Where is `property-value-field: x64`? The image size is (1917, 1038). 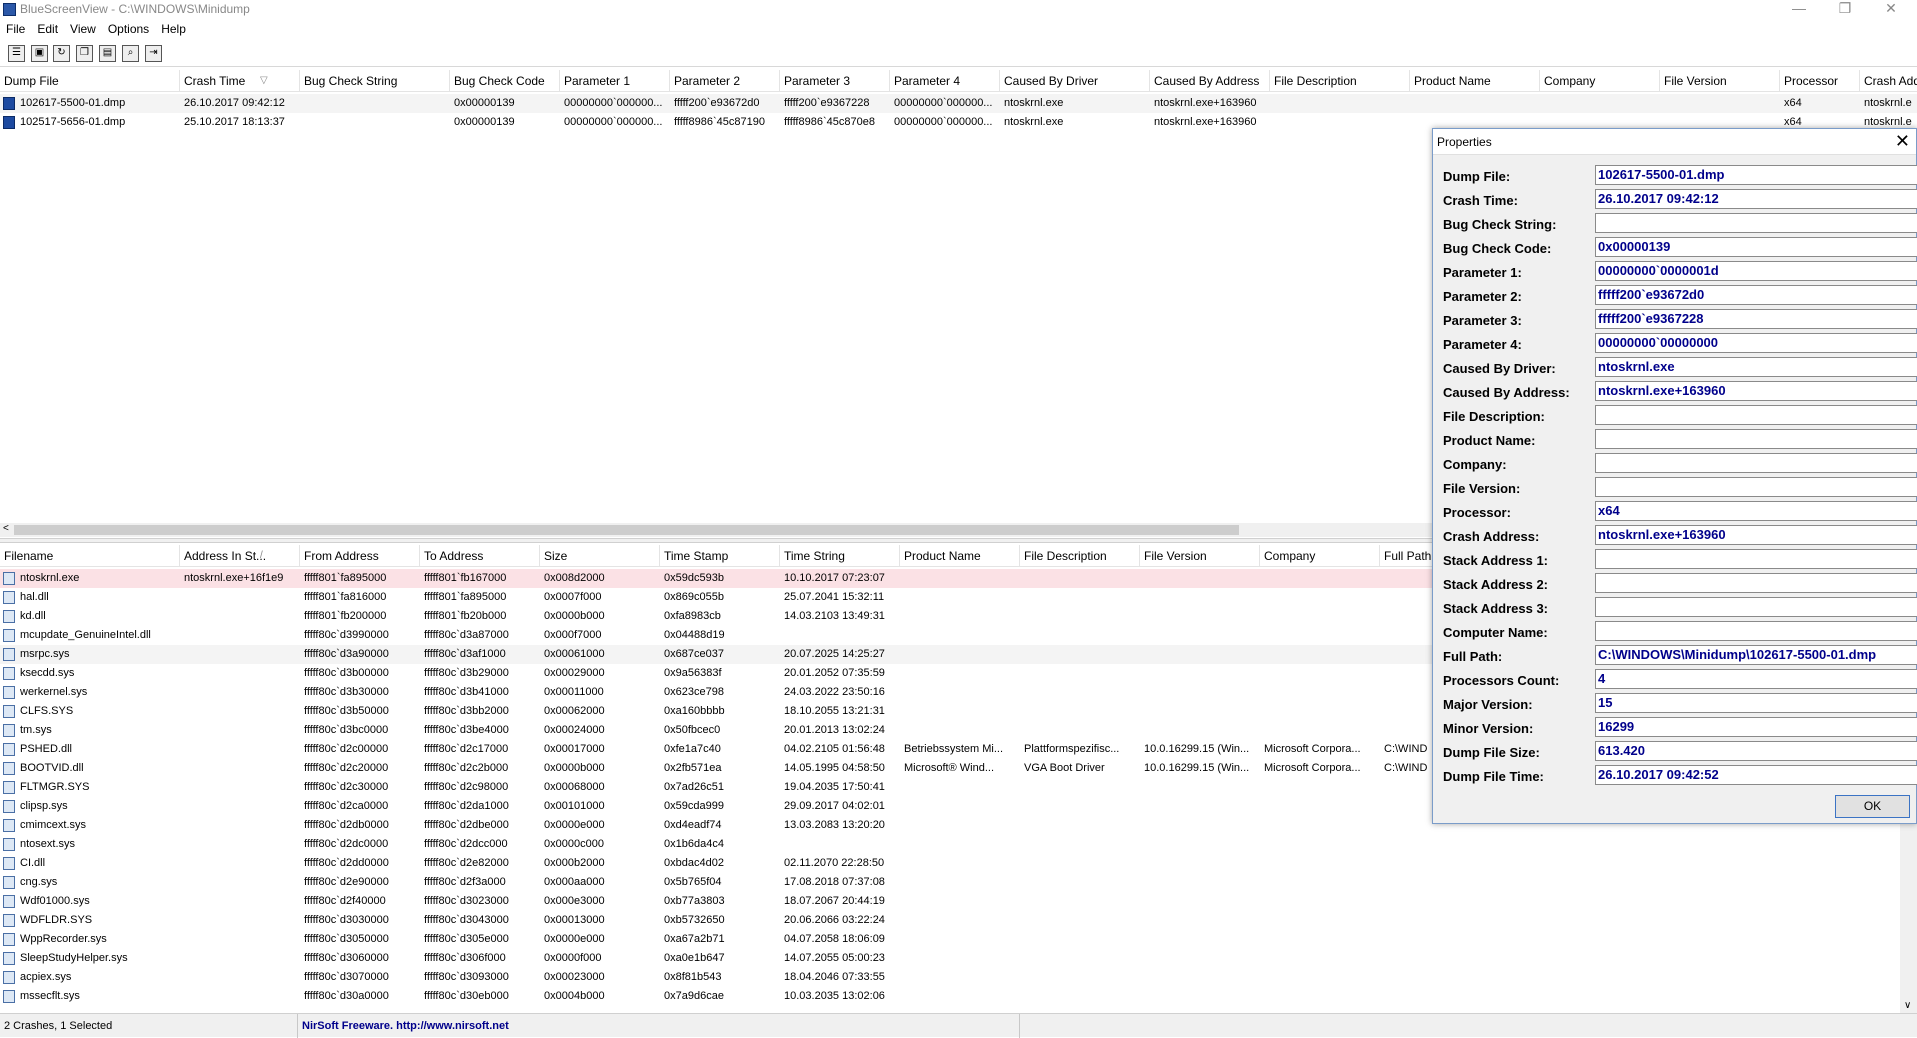
property-value-field: x64 is located at coordinates (1756, 511).